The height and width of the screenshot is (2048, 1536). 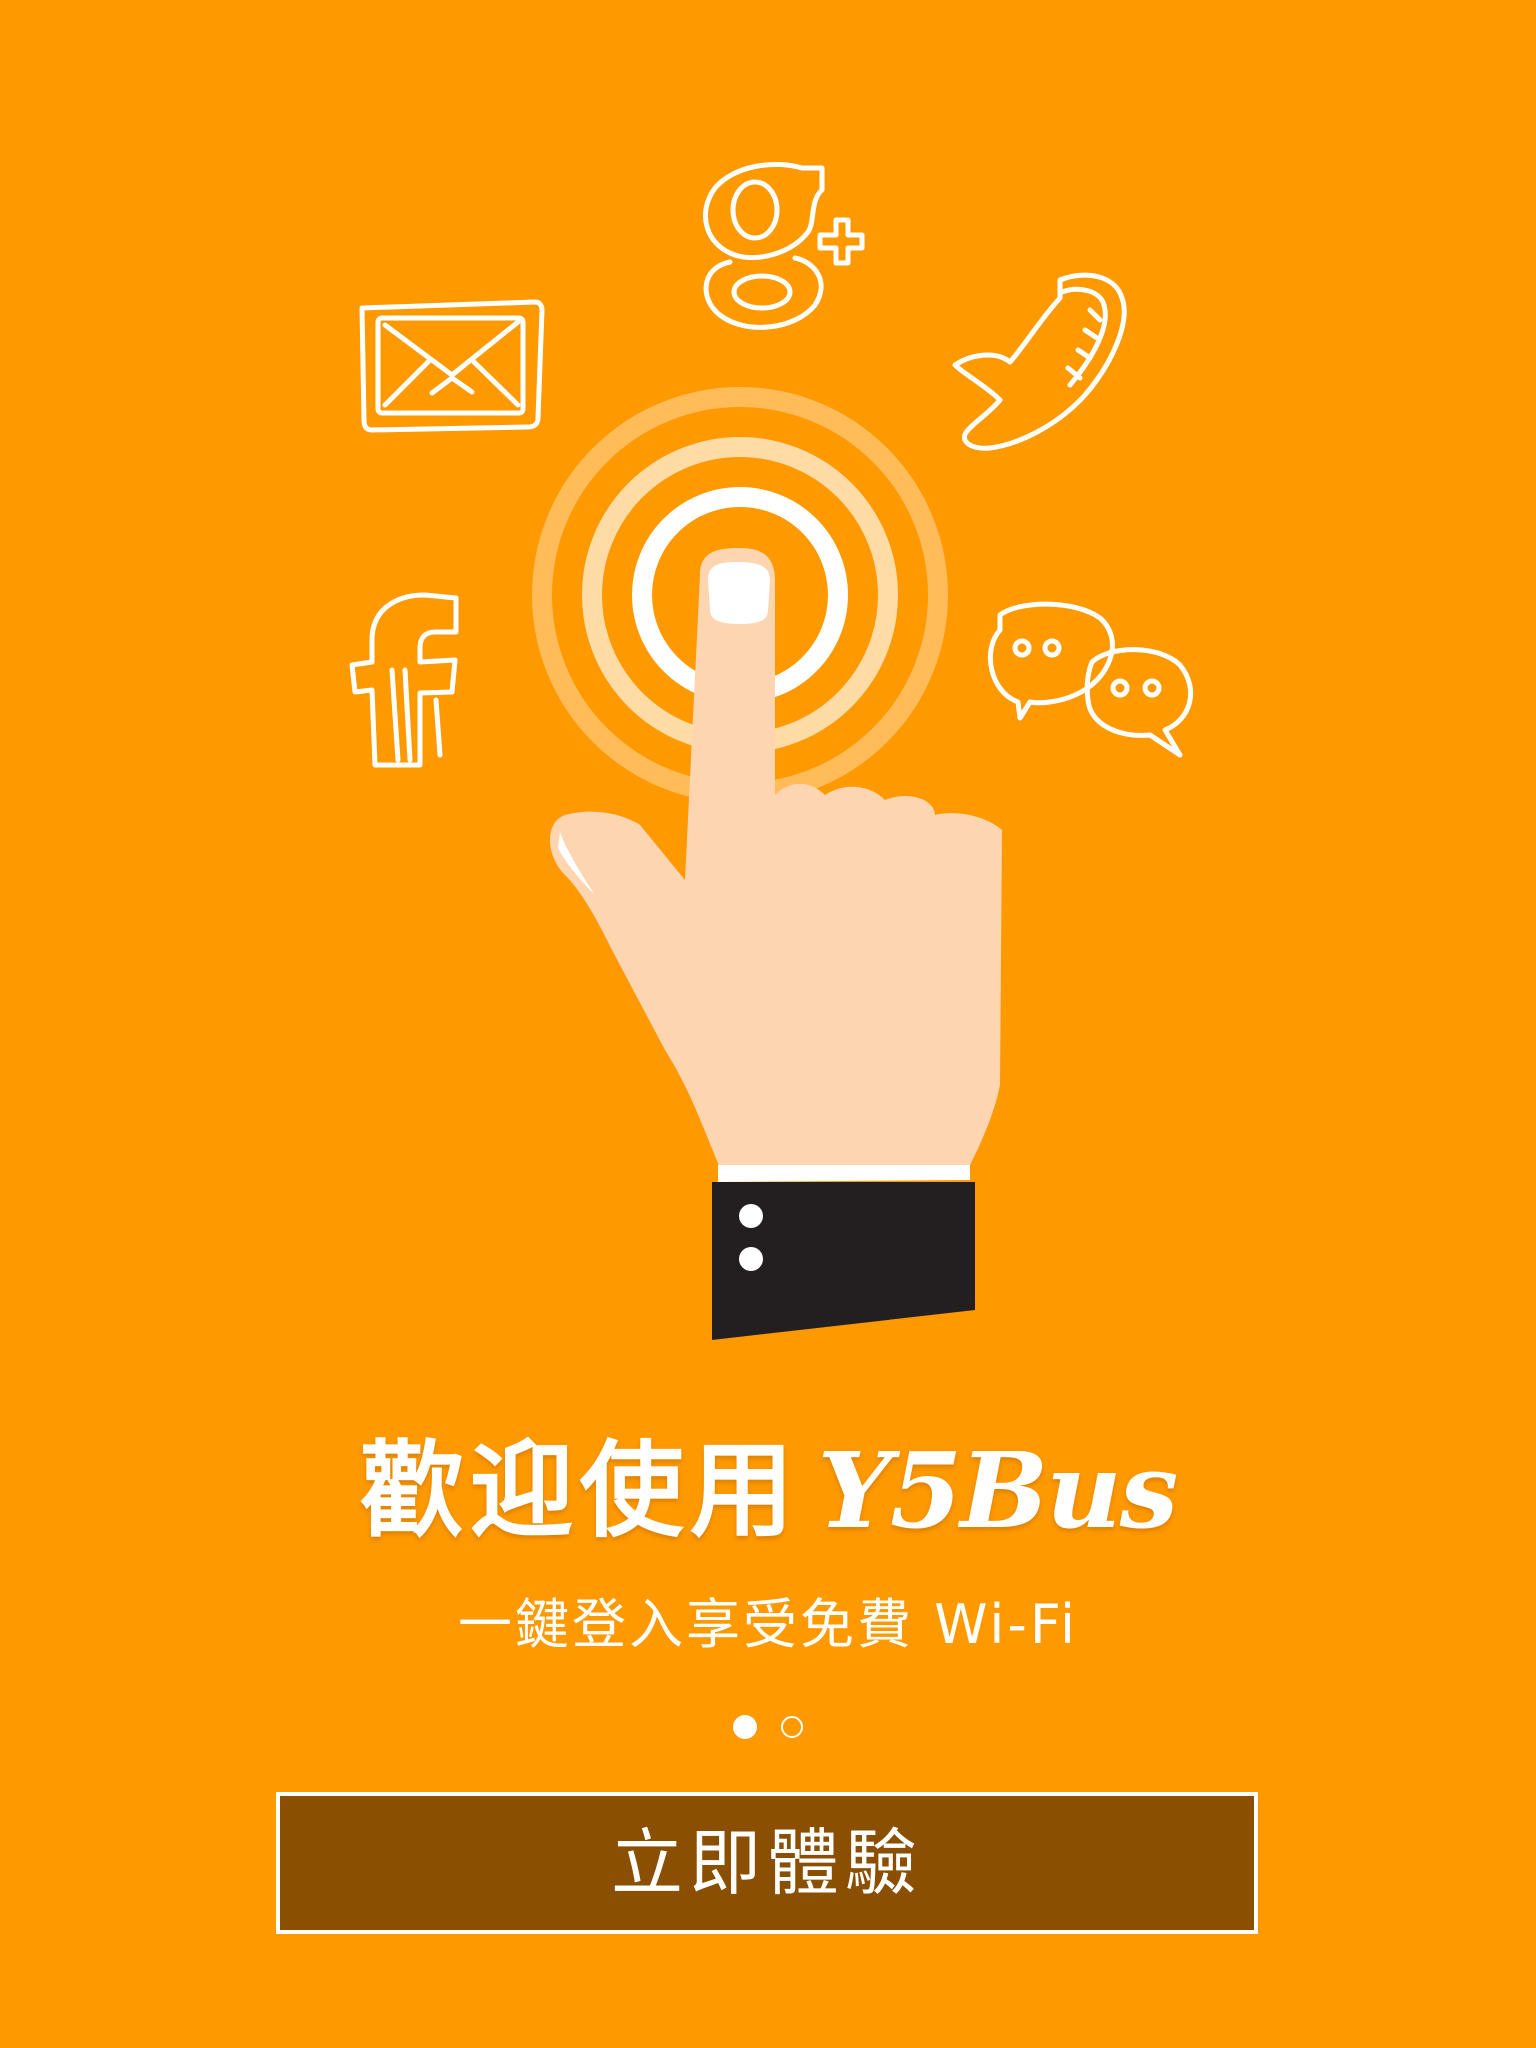 I want to click on page-indicator-dot, so click(x=792, y=1727).